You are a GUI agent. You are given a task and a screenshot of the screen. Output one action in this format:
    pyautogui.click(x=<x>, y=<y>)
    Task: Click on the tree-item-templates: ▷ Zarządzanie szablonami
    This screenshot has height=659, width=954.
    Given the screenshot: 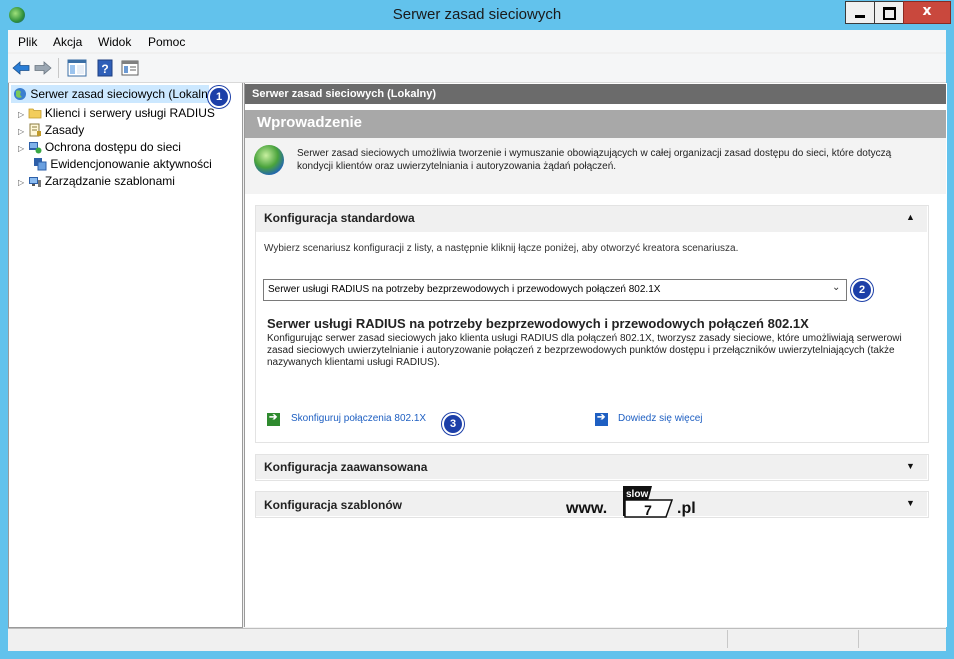 What is the action you would take?
    pyautogui.click(x=96, y=181)
    